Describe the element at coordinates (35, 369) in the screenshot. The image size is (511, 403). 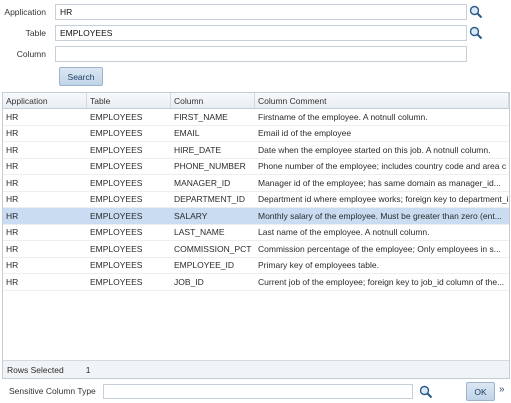
I see `rows-selected-label: Rows Selected` at that location.